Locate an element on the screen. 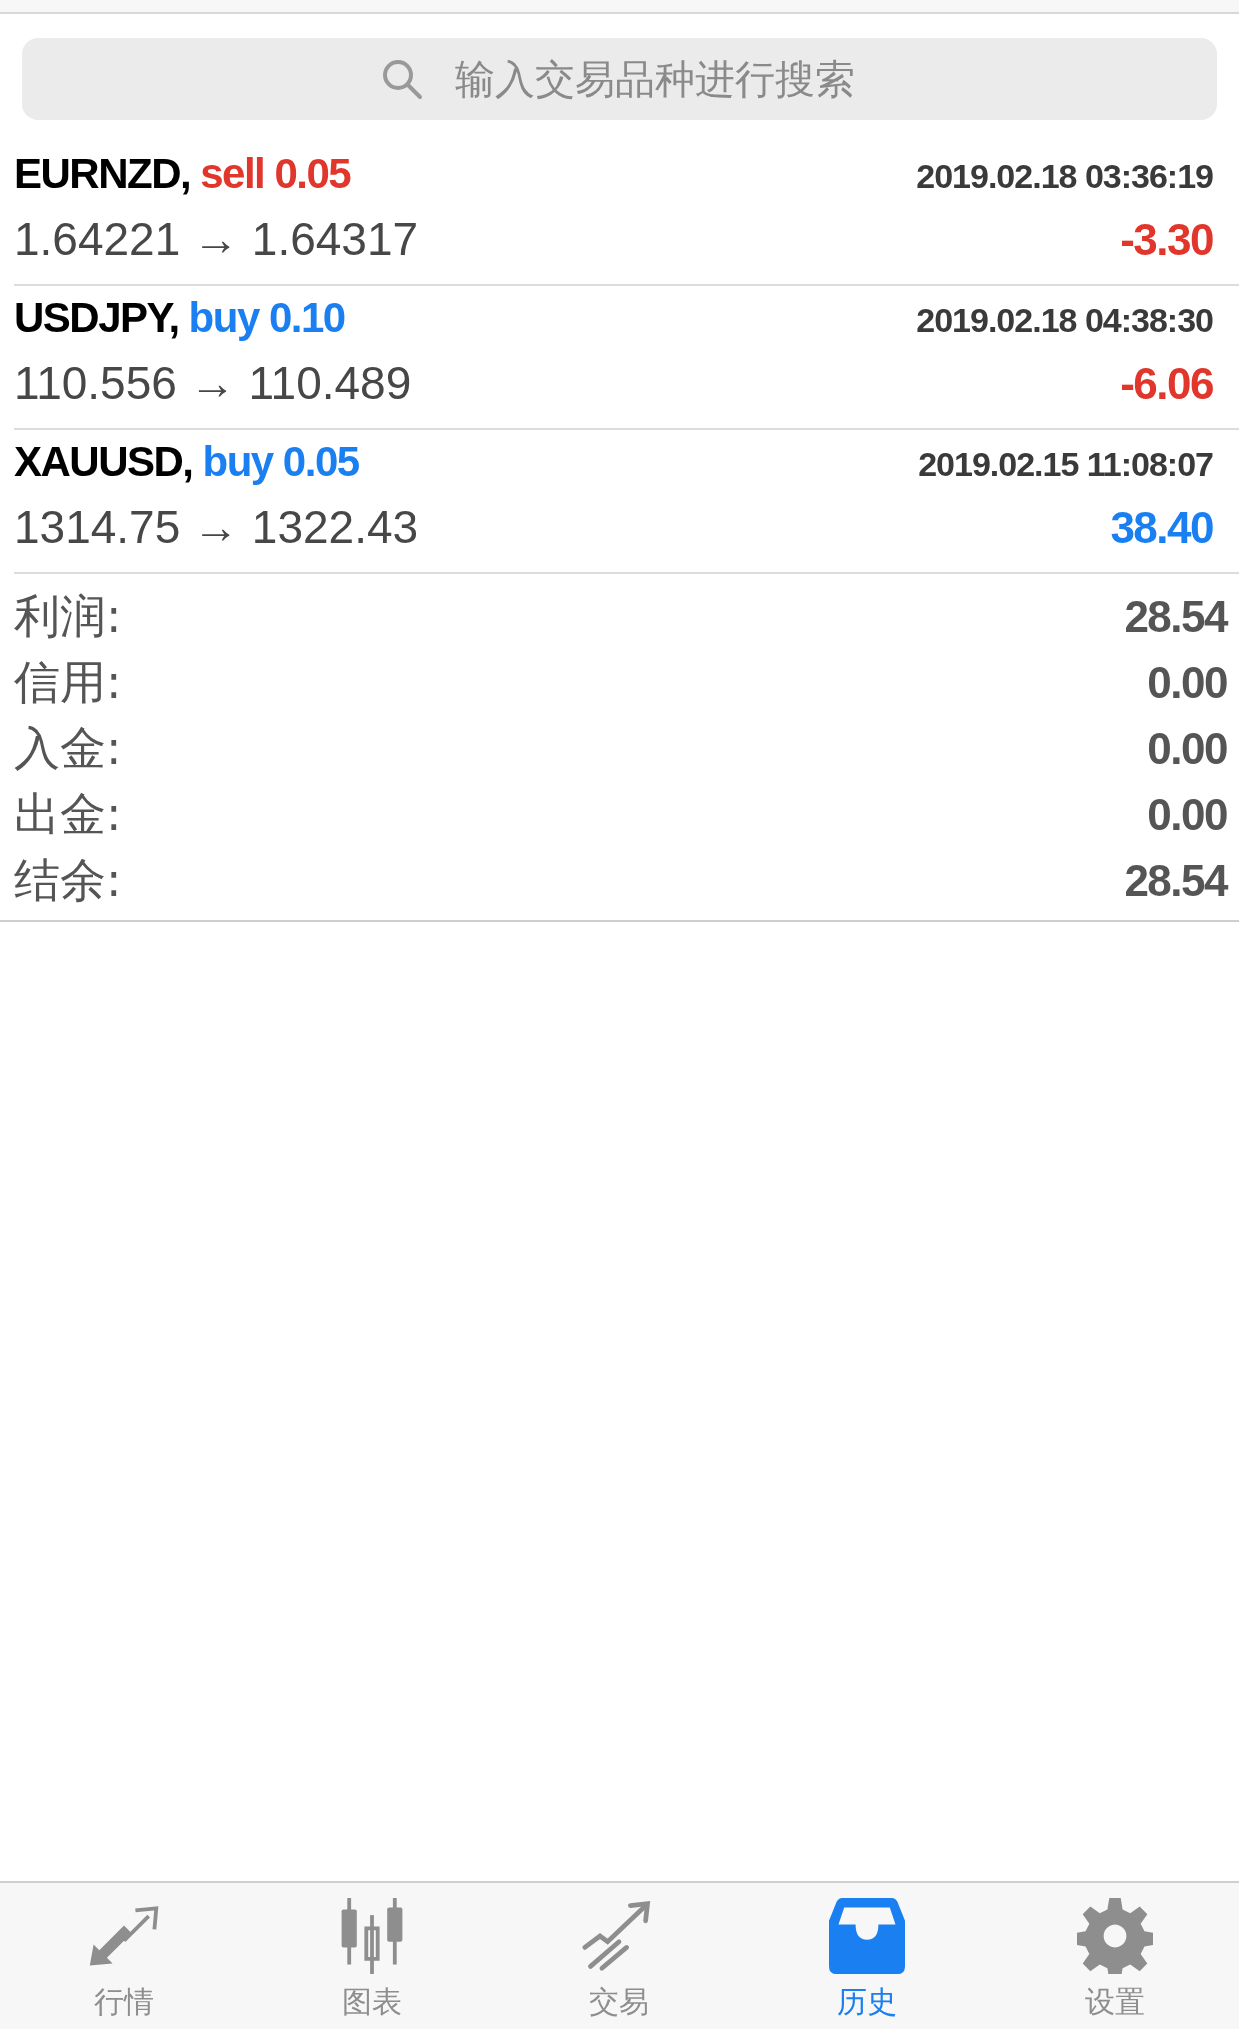  symbol-label: EURNZD, is located at coordinates (102, 174).